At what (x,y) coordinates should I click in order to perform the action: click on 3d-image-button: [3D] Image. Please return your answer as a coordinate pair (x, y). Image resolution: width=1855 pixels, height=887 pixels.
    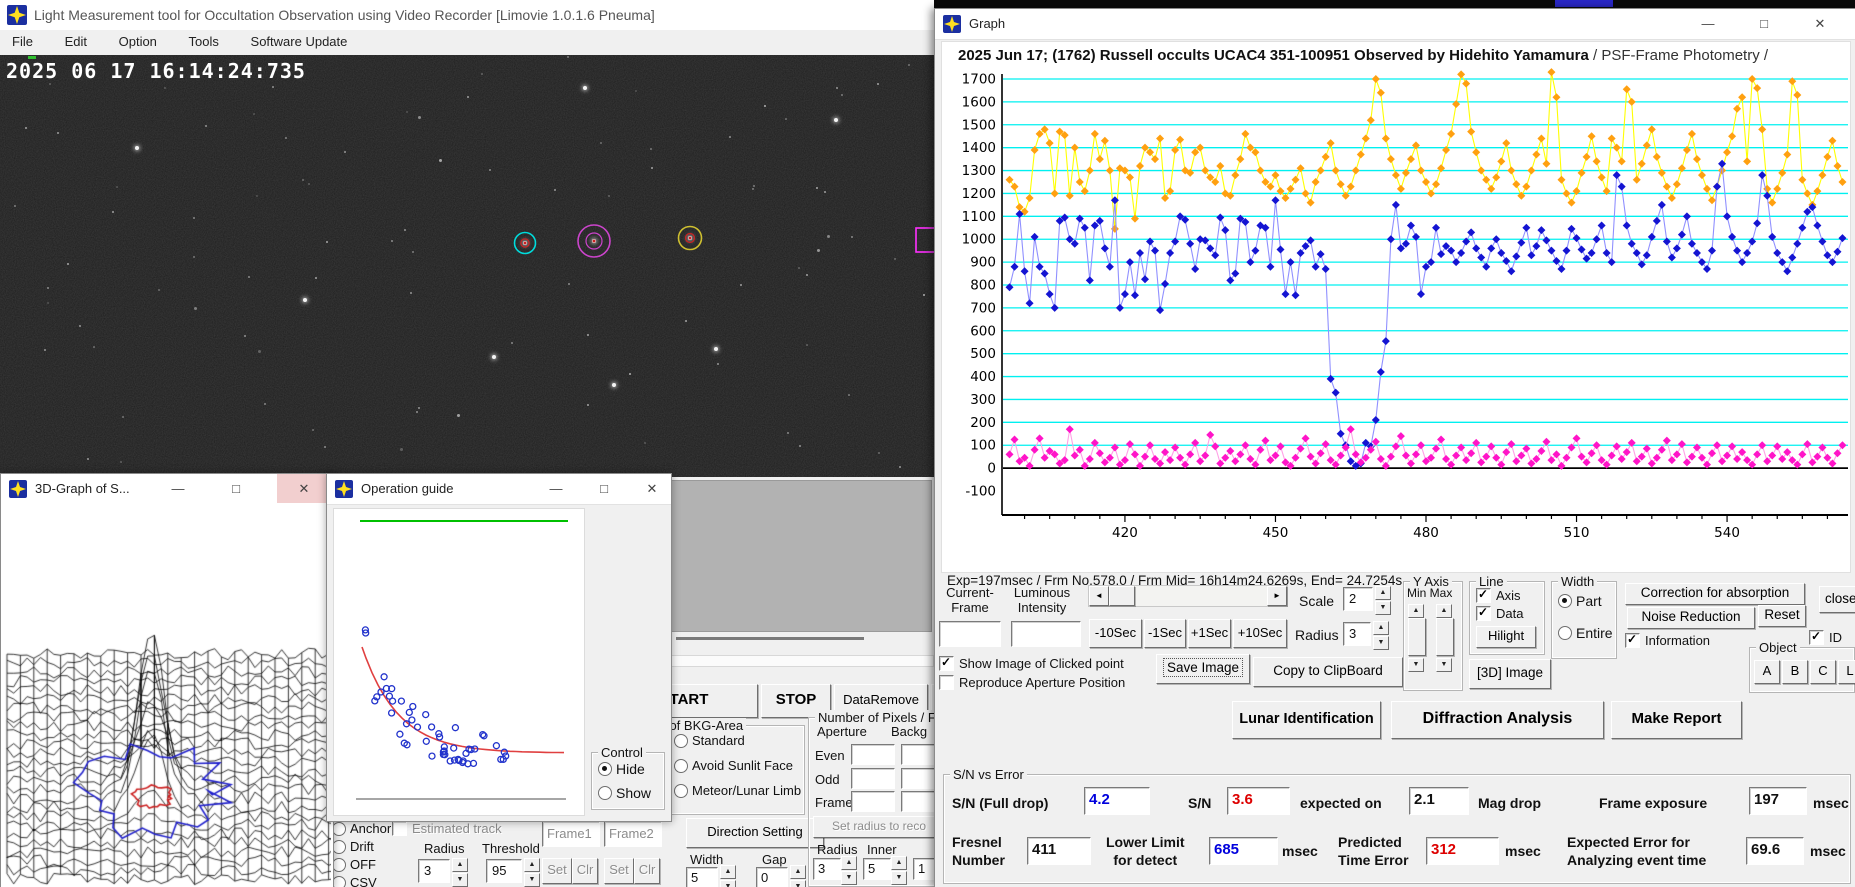
    Looking at the image, I should click on (1510, 674).